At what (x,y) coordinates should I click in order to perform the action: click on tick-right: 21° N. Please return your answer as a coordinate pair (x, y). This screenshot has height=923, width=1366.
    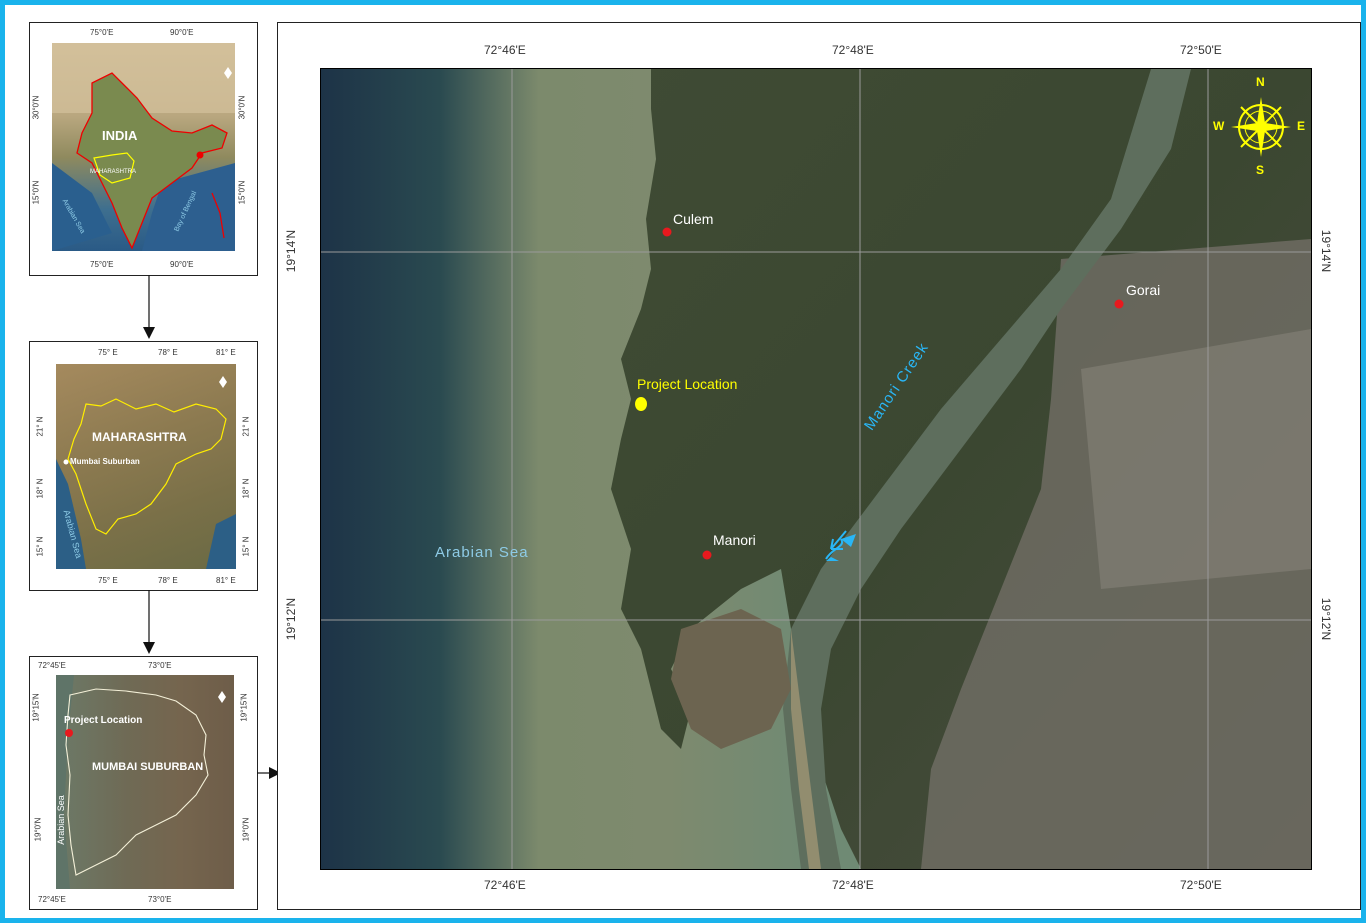
    Looking at the image, I should click on (246, 426).